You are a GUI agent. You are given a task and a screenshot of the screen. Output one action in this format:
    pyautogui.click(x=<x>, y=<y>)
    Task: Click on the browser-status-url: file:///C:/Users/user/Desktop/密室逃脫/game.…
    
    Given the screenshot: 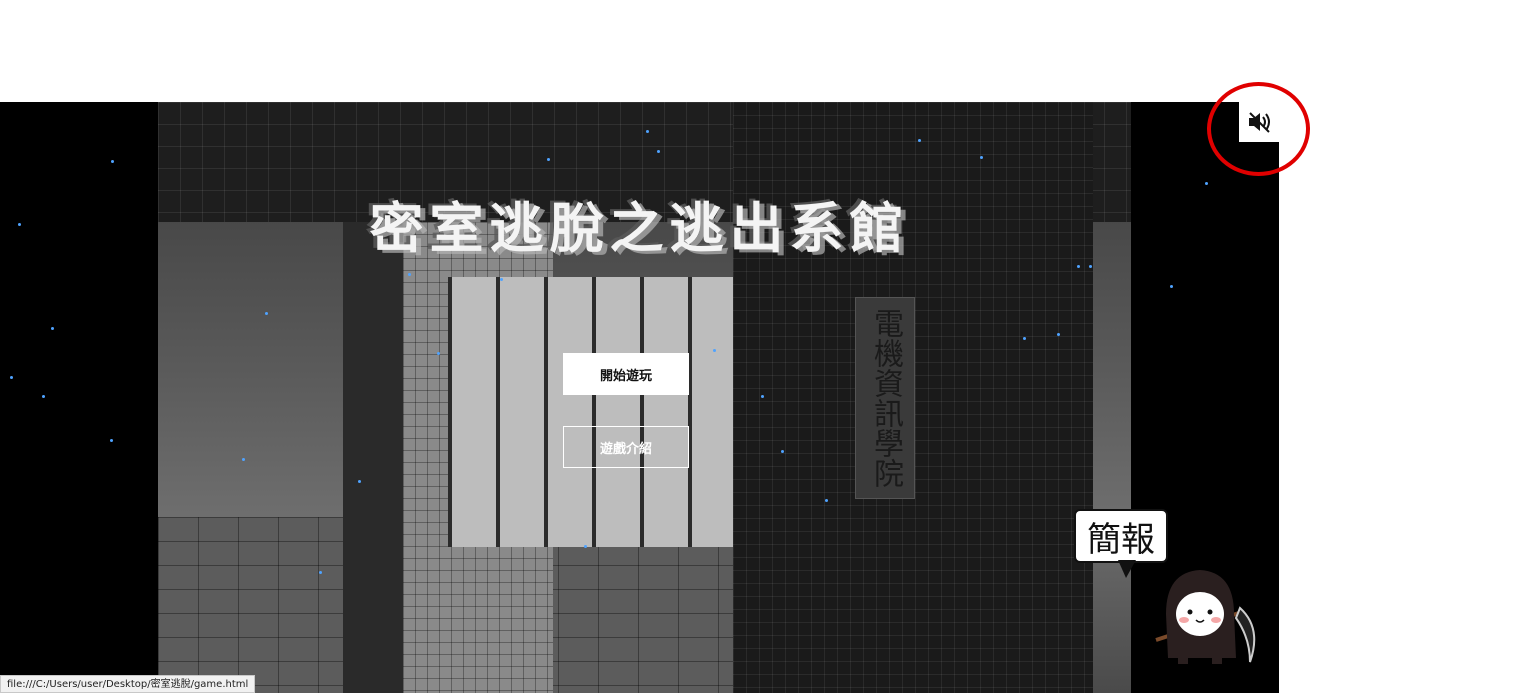 What is the action you would take?
    pyautogui.click(x=128, y=684)
    